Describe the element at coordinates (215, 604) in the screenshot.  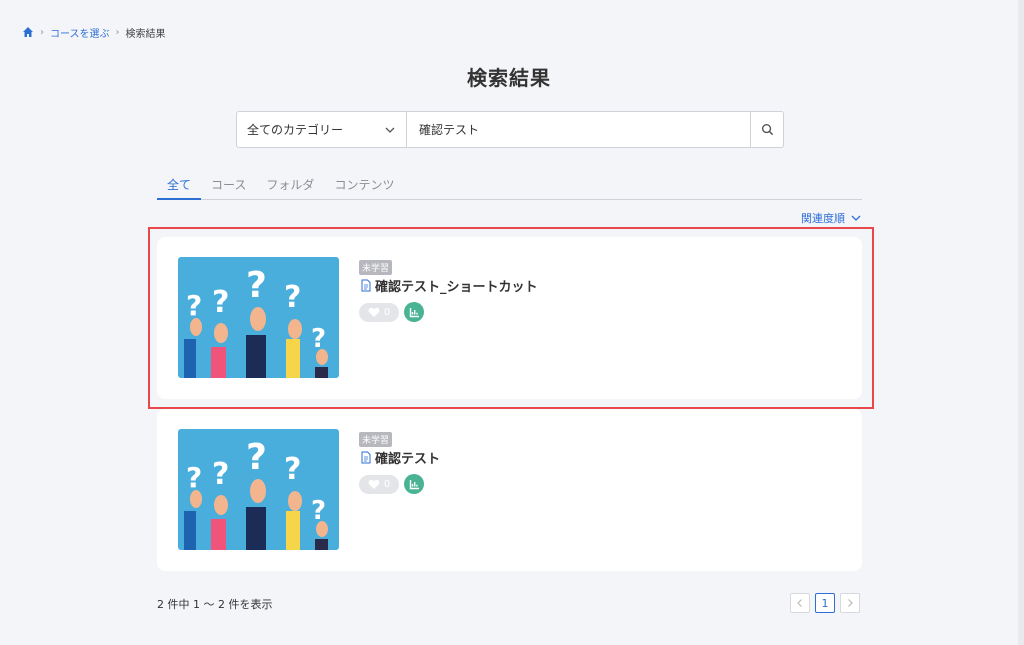
I see `result-count: 2 件中 1 ～ 2 件を表示` at that location.